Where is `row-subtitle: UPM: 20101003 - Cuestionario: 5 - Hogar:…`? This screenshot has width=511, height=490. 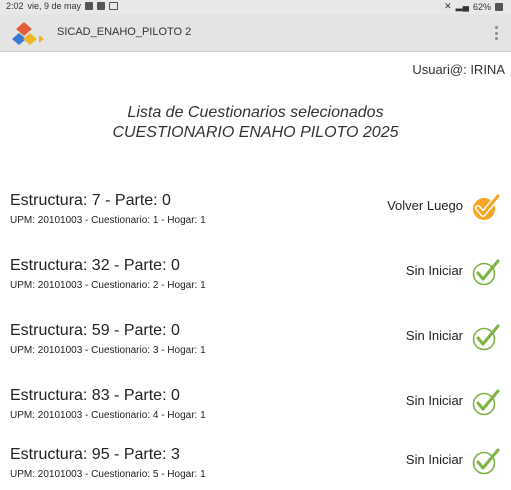 row-subtitle: UPM: 20101003 - Cuestionario: 5 - Hogar:… is located at coordinates (108, 474).